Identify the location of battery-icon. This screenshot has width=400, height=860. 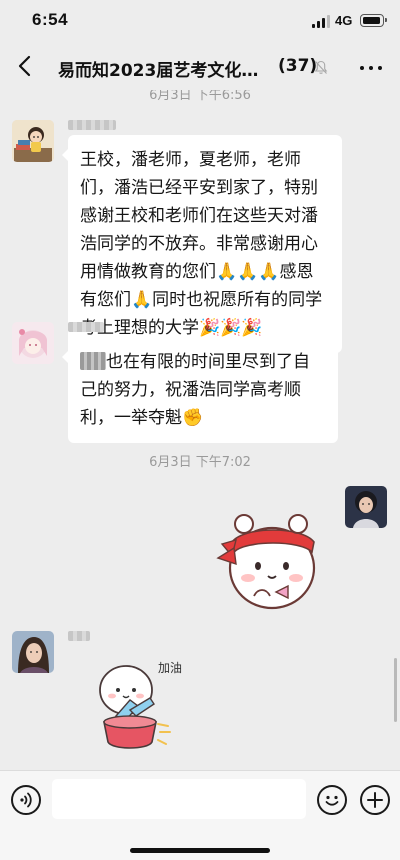
(373, 20).